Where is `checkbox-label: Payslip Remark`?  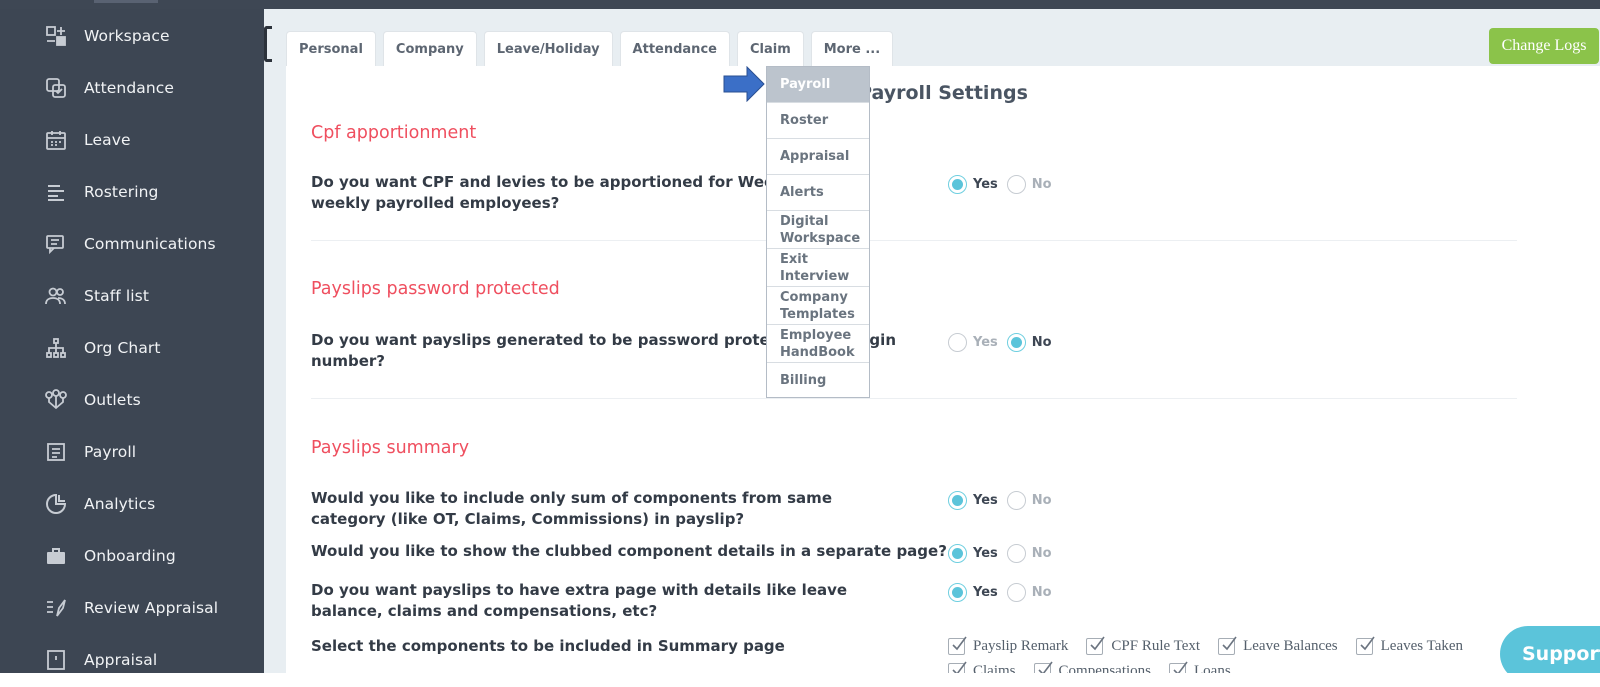
checkbox-label: Payslip Remark is located at coordinates (1021, 646).